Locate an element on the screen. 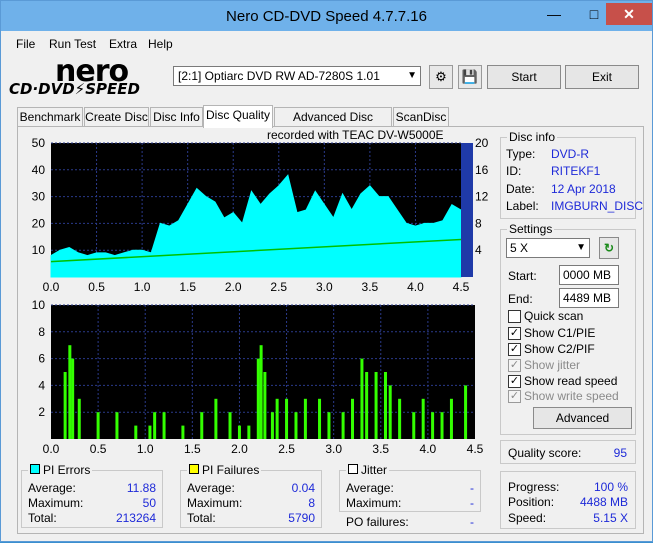 This screenshot has height=543, width=653. po-failures-value: - is located at coordinates (472, 522).